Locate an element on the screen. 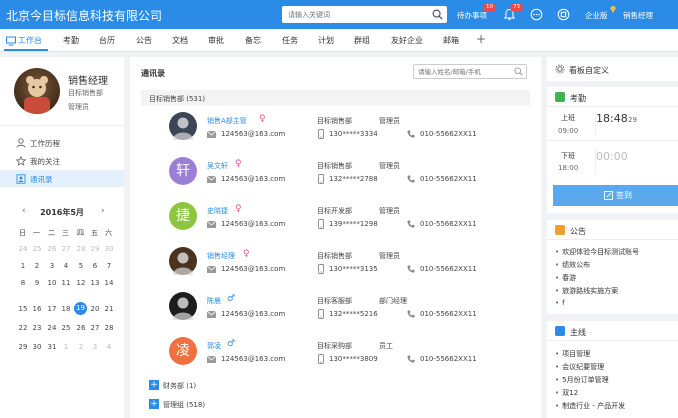 The image size is (678, 418). calendar-day: 7 is located at coordinates (109, 266).